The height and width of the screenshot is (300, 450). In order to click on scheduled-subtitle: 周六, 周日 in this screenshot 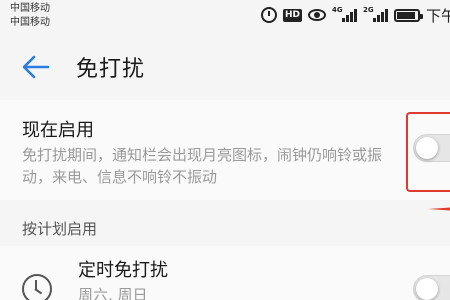, I will do `click(113, 293)`.